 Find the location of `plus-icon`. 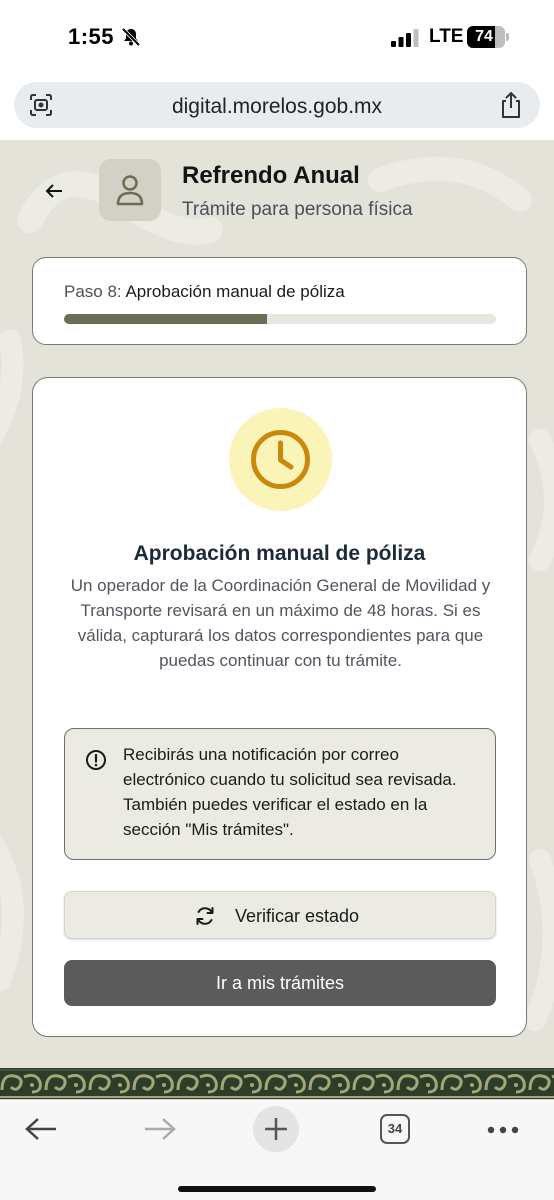

plus-icon is located at coordinates (276, 1129).